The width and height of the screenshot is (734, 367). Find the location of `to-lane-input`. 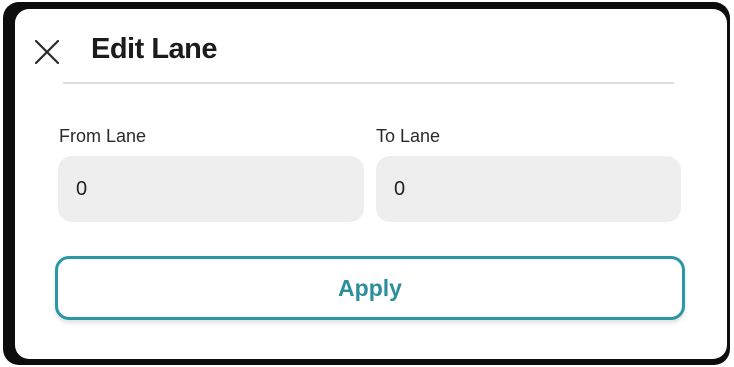

to-lane-input is located at coordinates (528, 189).